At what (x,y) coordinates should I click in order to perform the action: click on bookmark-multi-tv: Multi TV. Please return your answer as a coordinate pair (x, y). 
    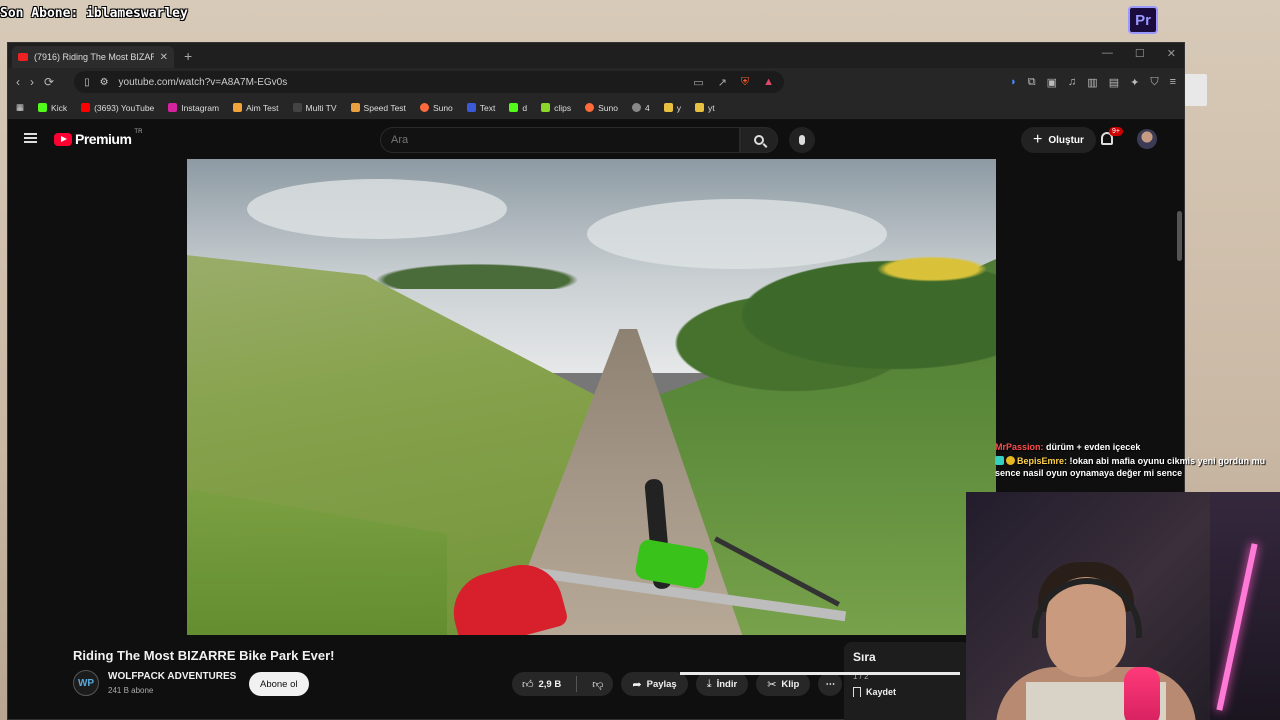
    Looking at the image, I should click on (314, 108).